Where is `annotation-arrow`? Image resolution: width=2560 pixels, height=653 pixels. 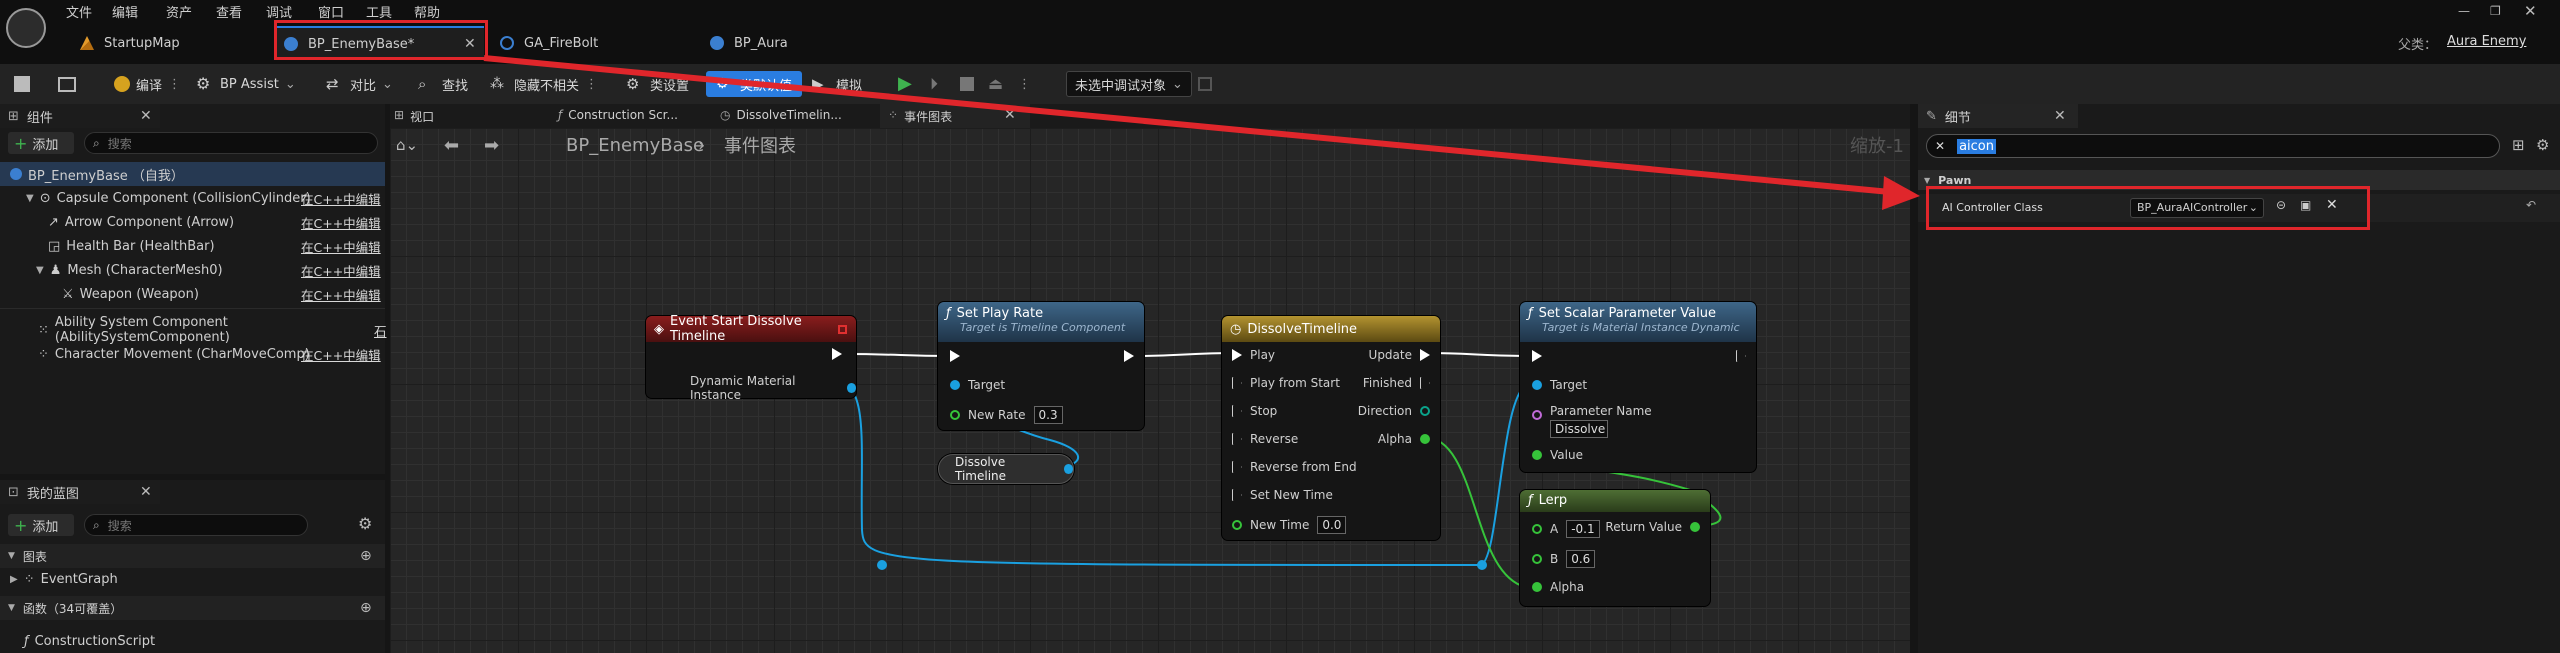
annotation-arrow is located at coordinates (1201, 132).